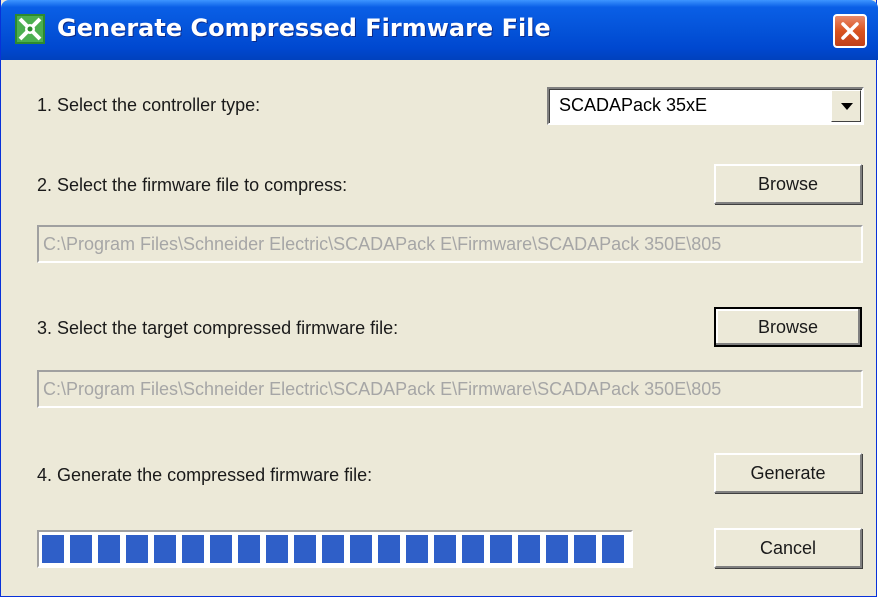 The height and width of the screenshot is (599, 879). What do you see at coordinates (633, 105) in the screenshot?
I see `controller-type-value: SCADAPack 35xE` at bounding box center [633, 105].